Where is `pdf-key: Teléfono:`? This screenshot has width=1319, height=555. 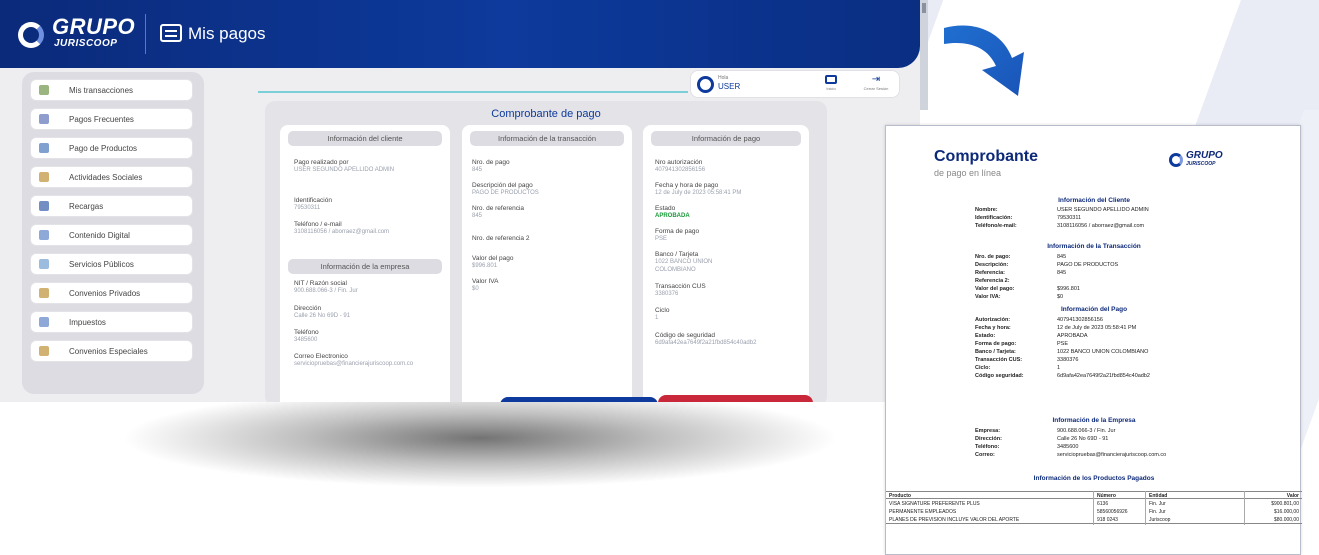 pdf-key: Teléfono: is located at coordinates (987, 447).